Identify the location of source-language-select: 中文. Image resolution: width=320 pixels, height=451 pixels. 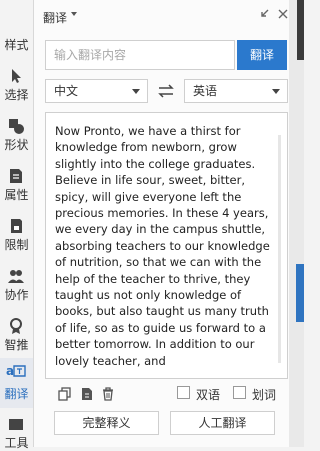
(96, 91).